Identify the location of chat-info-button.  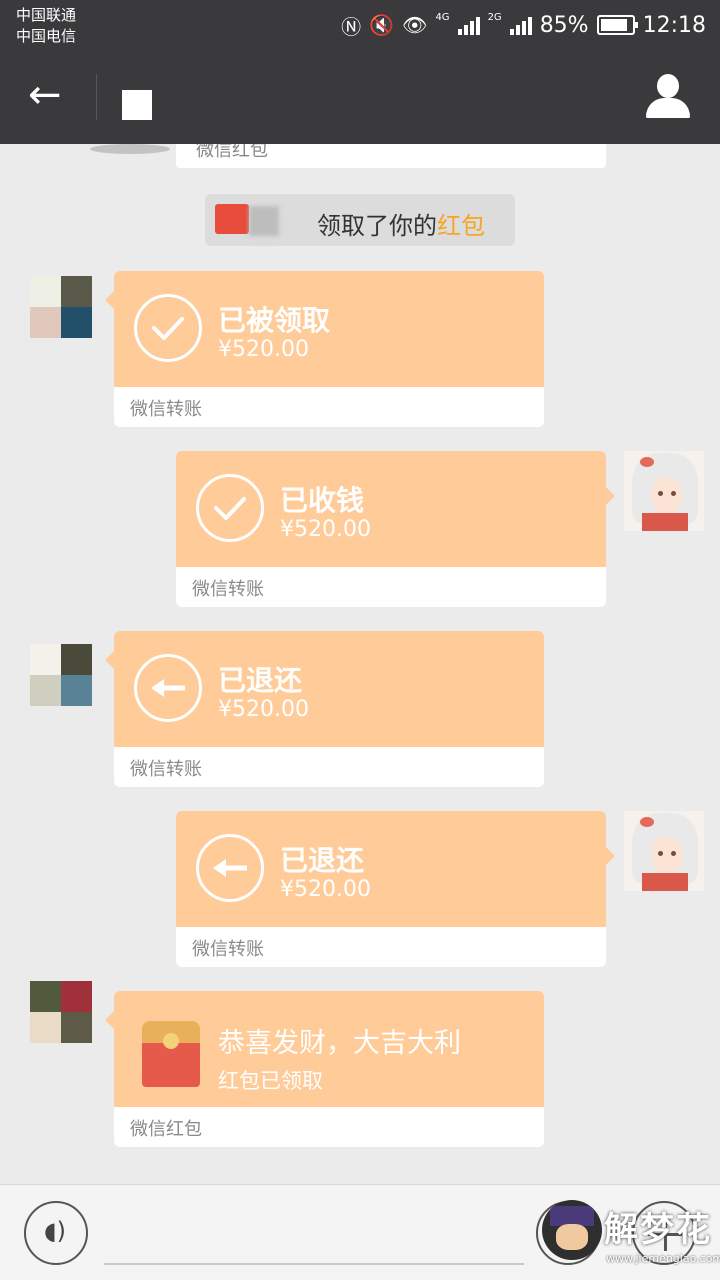
(668, 96).